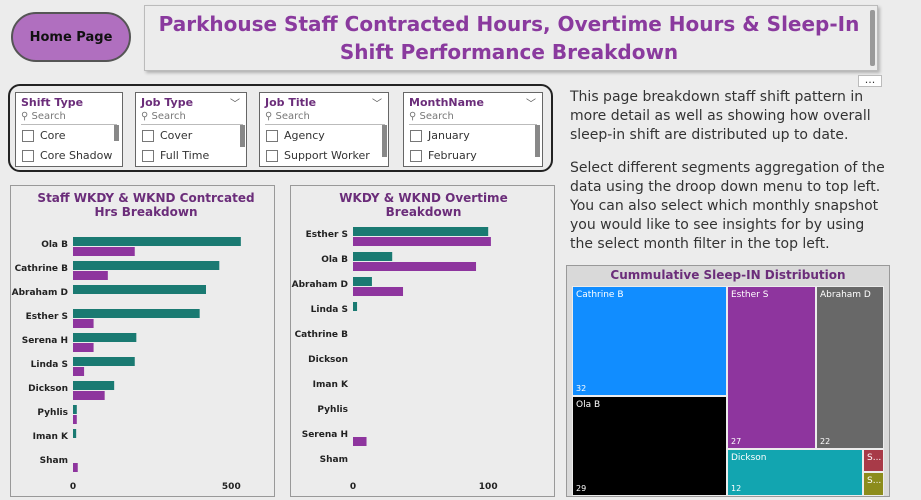  I want to click on treemap-label: Ola B, so click(588, 405).